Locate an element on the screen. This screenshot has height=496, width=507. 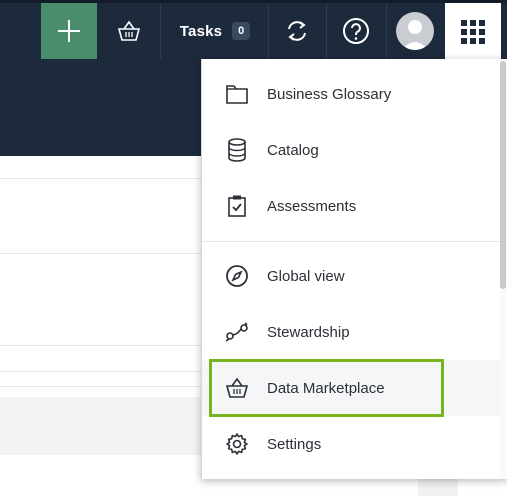
menu-item-data-marketplace: Data Marketplace is located at coordinates (352, 388).